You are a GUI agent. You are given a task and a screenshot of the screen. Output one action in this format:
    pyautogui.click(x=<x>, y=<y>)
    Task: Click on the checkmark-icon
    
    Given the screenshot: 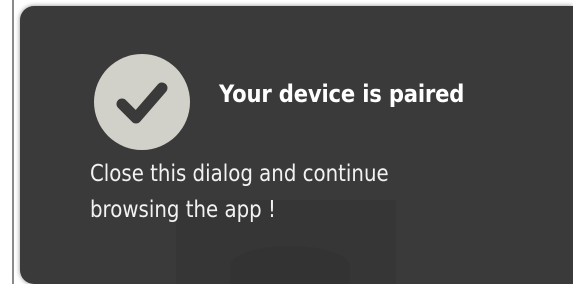 What is the action you would take?
    pyautogui.click(x=142, y=103)
    